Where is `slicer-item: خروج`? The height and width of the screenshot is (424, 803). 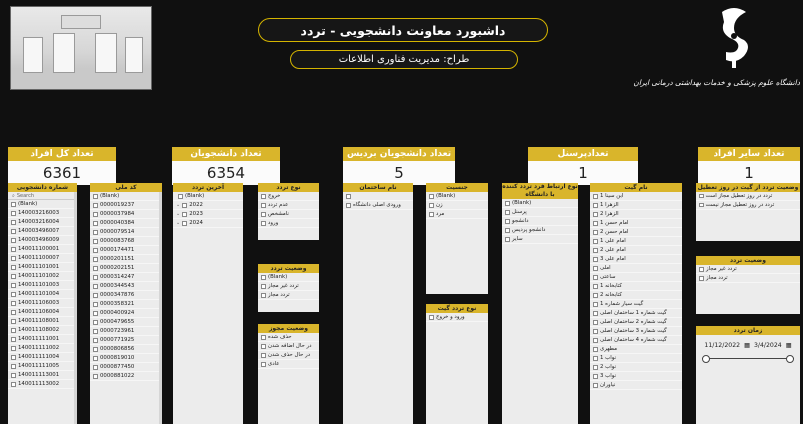
slicer-item: خروج is located at coordinates (288, 196).